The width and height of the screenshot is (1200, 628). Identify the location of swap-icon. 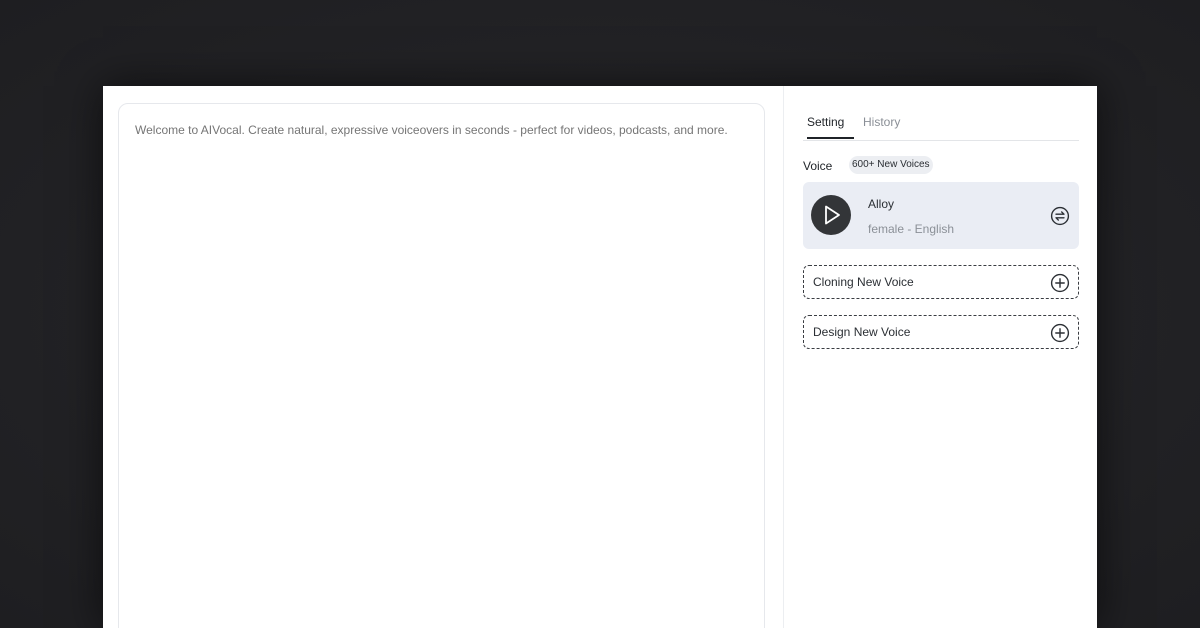
(1060, 216).